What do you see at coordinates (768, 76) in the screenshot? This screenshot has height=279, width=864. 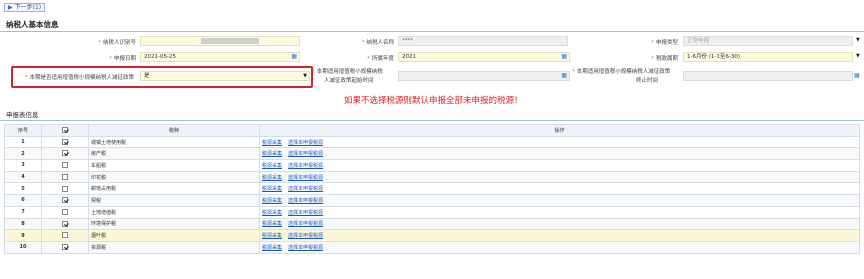 I see `policy-end-field` at bounding box center [768, 76].